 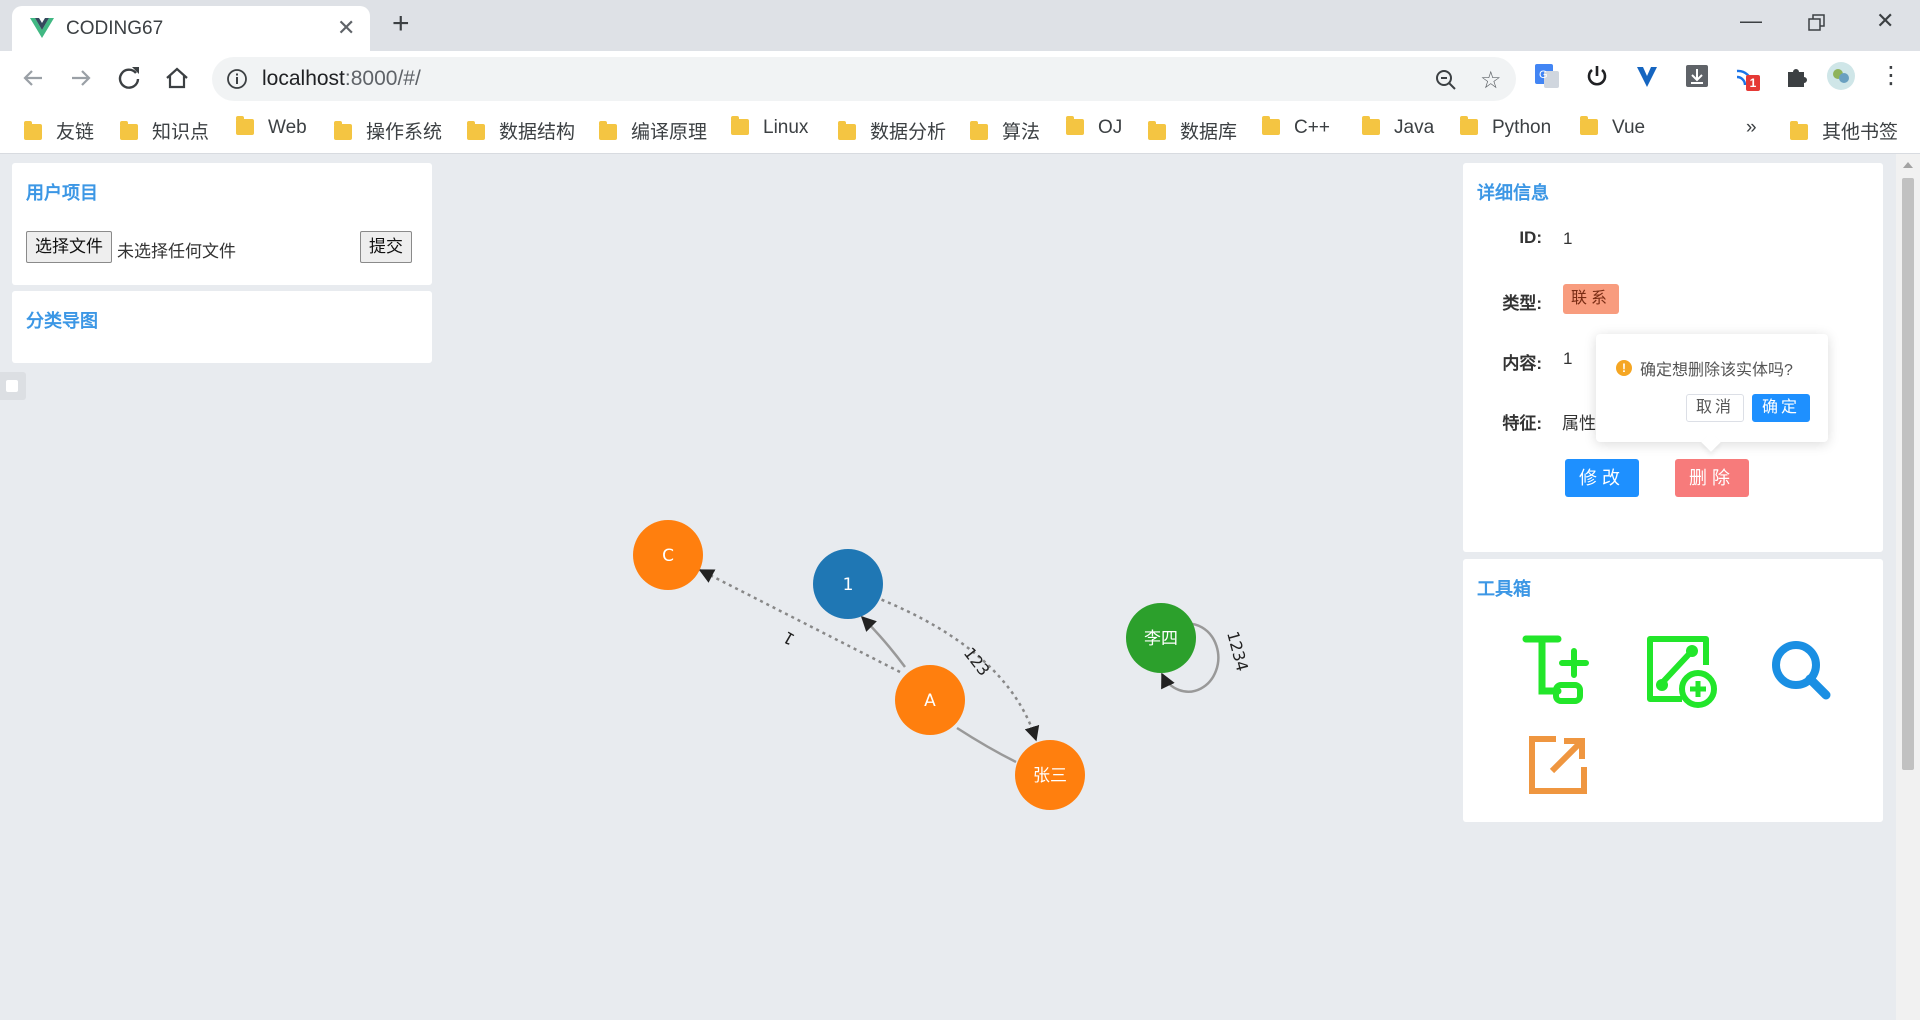 I want to click on zoom-icon, so click(x=1446, y=80).